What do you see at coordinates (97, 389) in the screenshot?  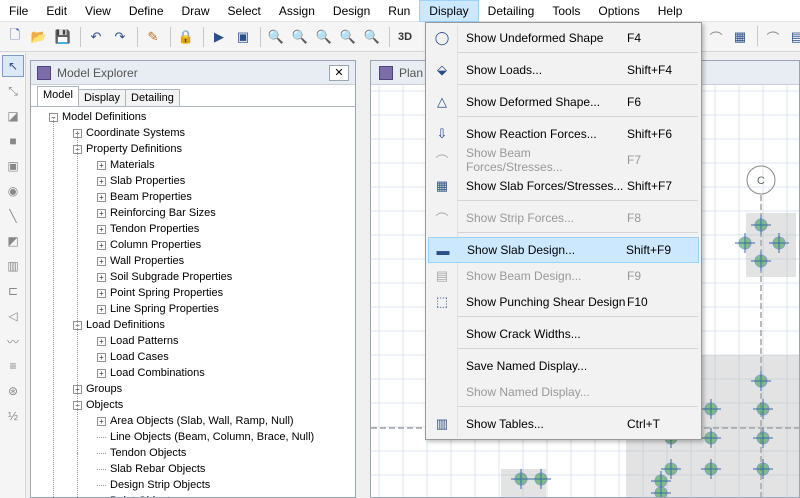 I see `tree-item: + Groups` at bounding box center [97, 389].